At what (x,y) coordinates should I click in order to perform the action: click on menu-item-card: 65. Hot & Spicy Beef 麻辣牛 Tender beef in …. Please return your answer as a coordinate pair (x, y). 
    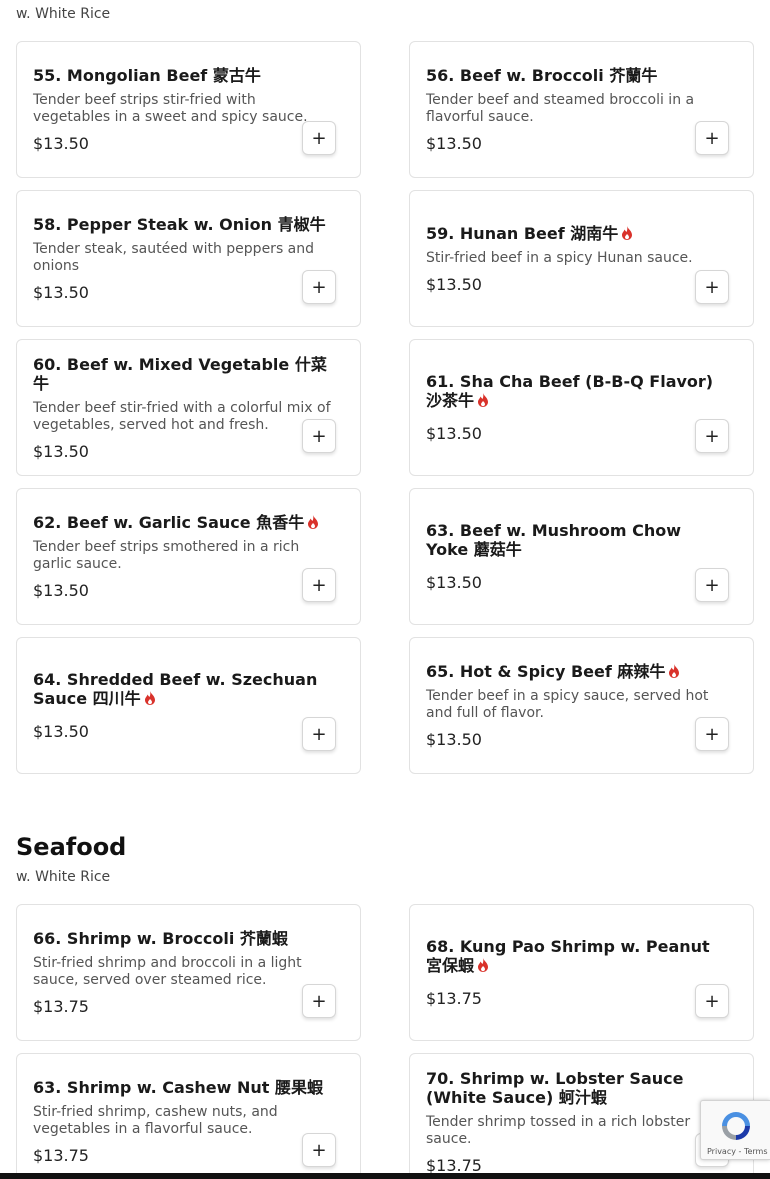
    Looking at the image, I should click on (581, 705).